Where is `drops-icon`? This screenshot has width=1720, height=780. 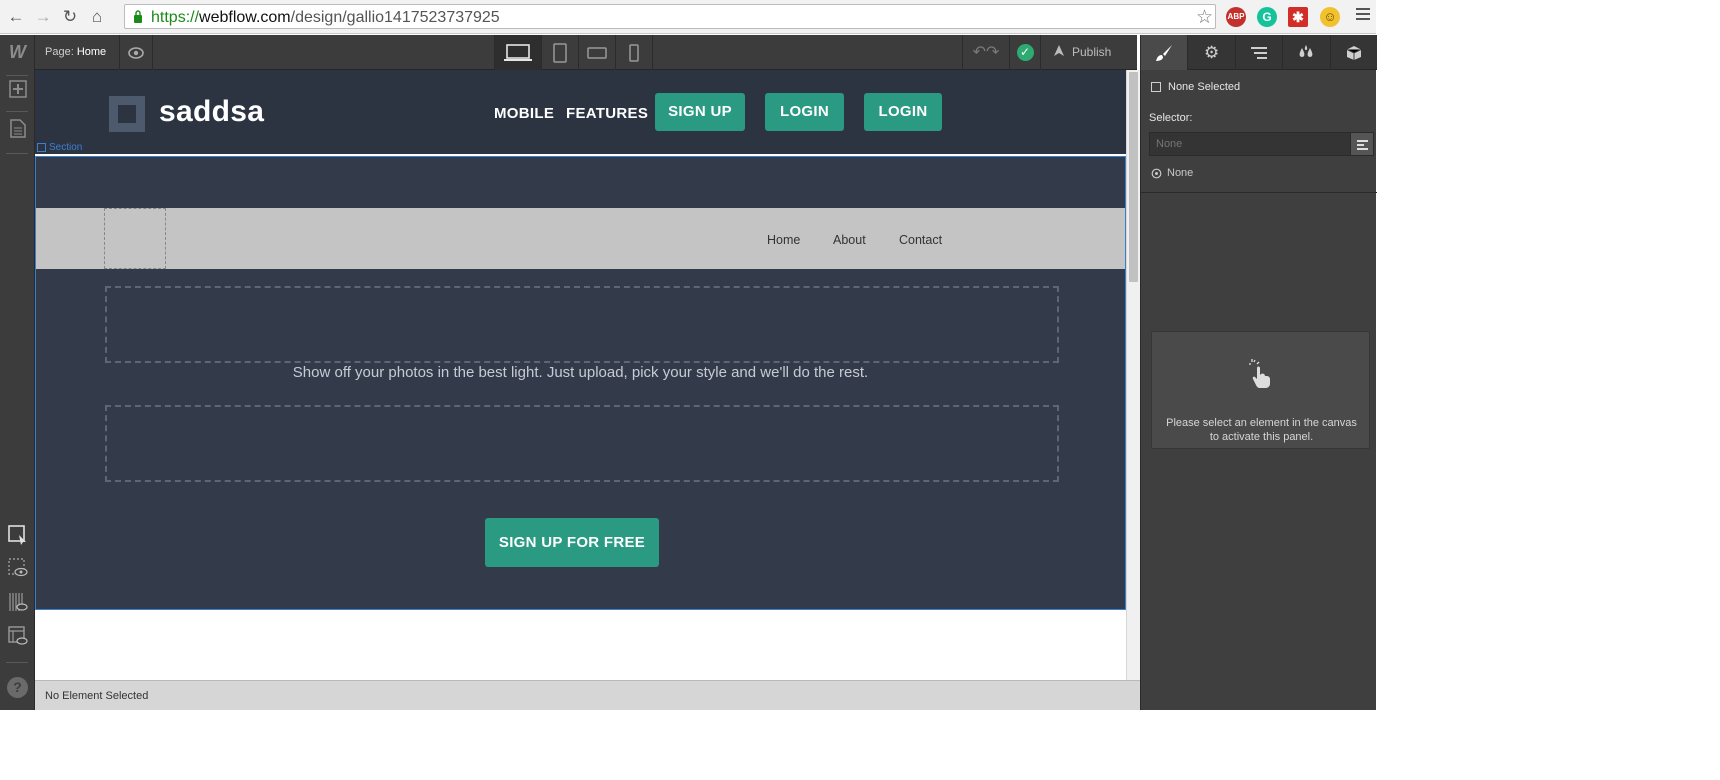 drops-icon is located at coordinates (1307, 52).